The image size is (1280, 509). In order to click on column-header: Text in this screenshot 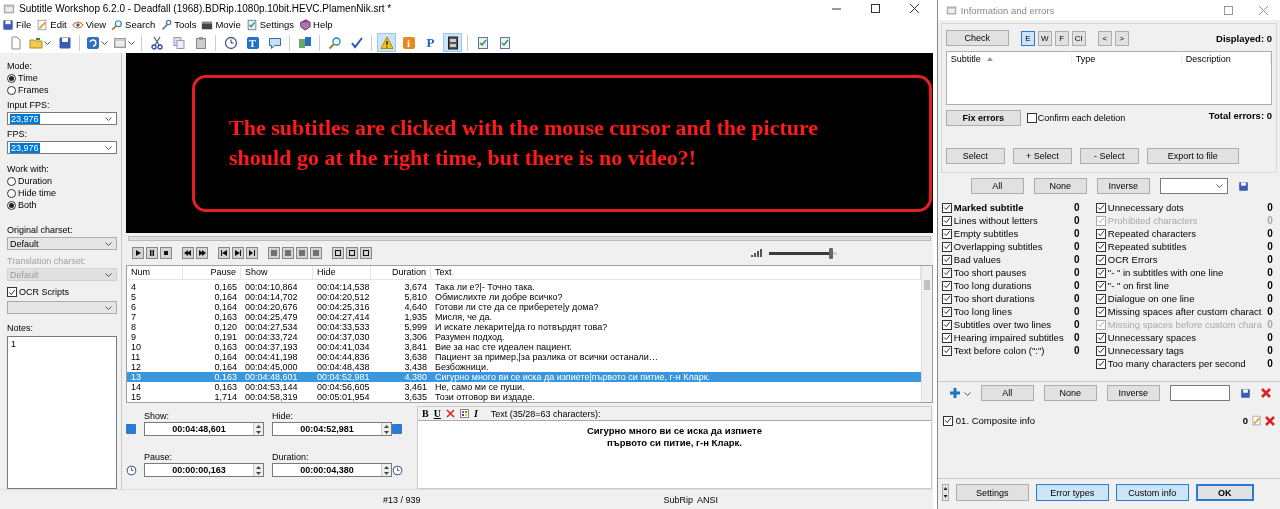, I will do `click(676, 272)`.